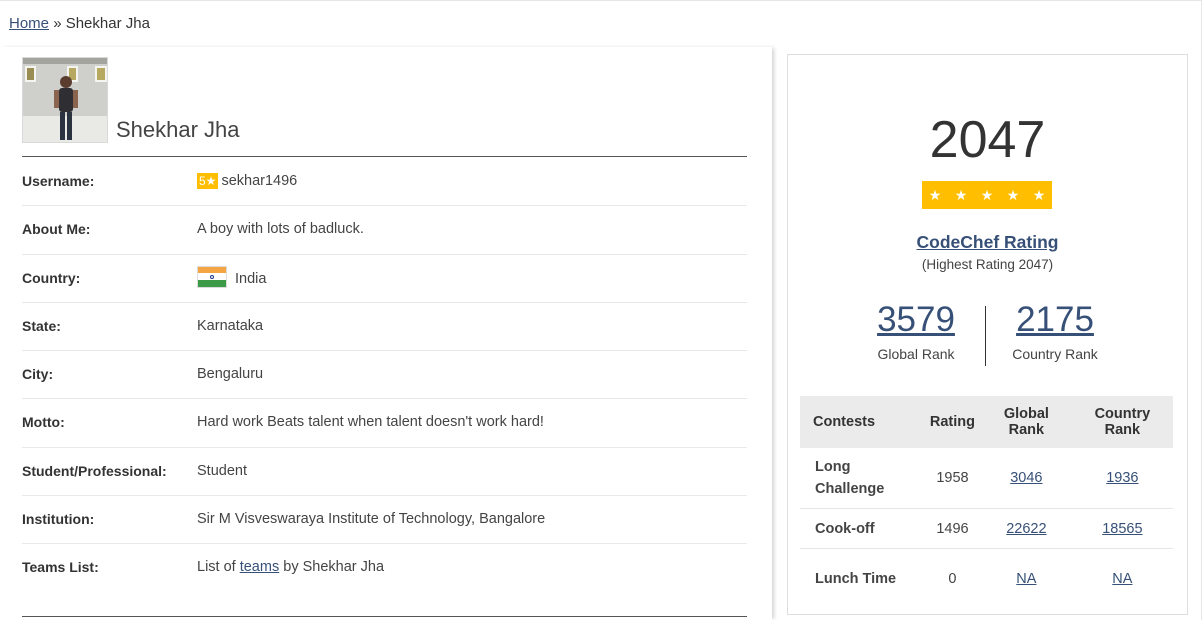 The image size is (1202, 620). What do you see at coordinates (178, 129) in the screenshot?
I see `profile-name: Shekhar Jha` at bounding box center [178, 129].